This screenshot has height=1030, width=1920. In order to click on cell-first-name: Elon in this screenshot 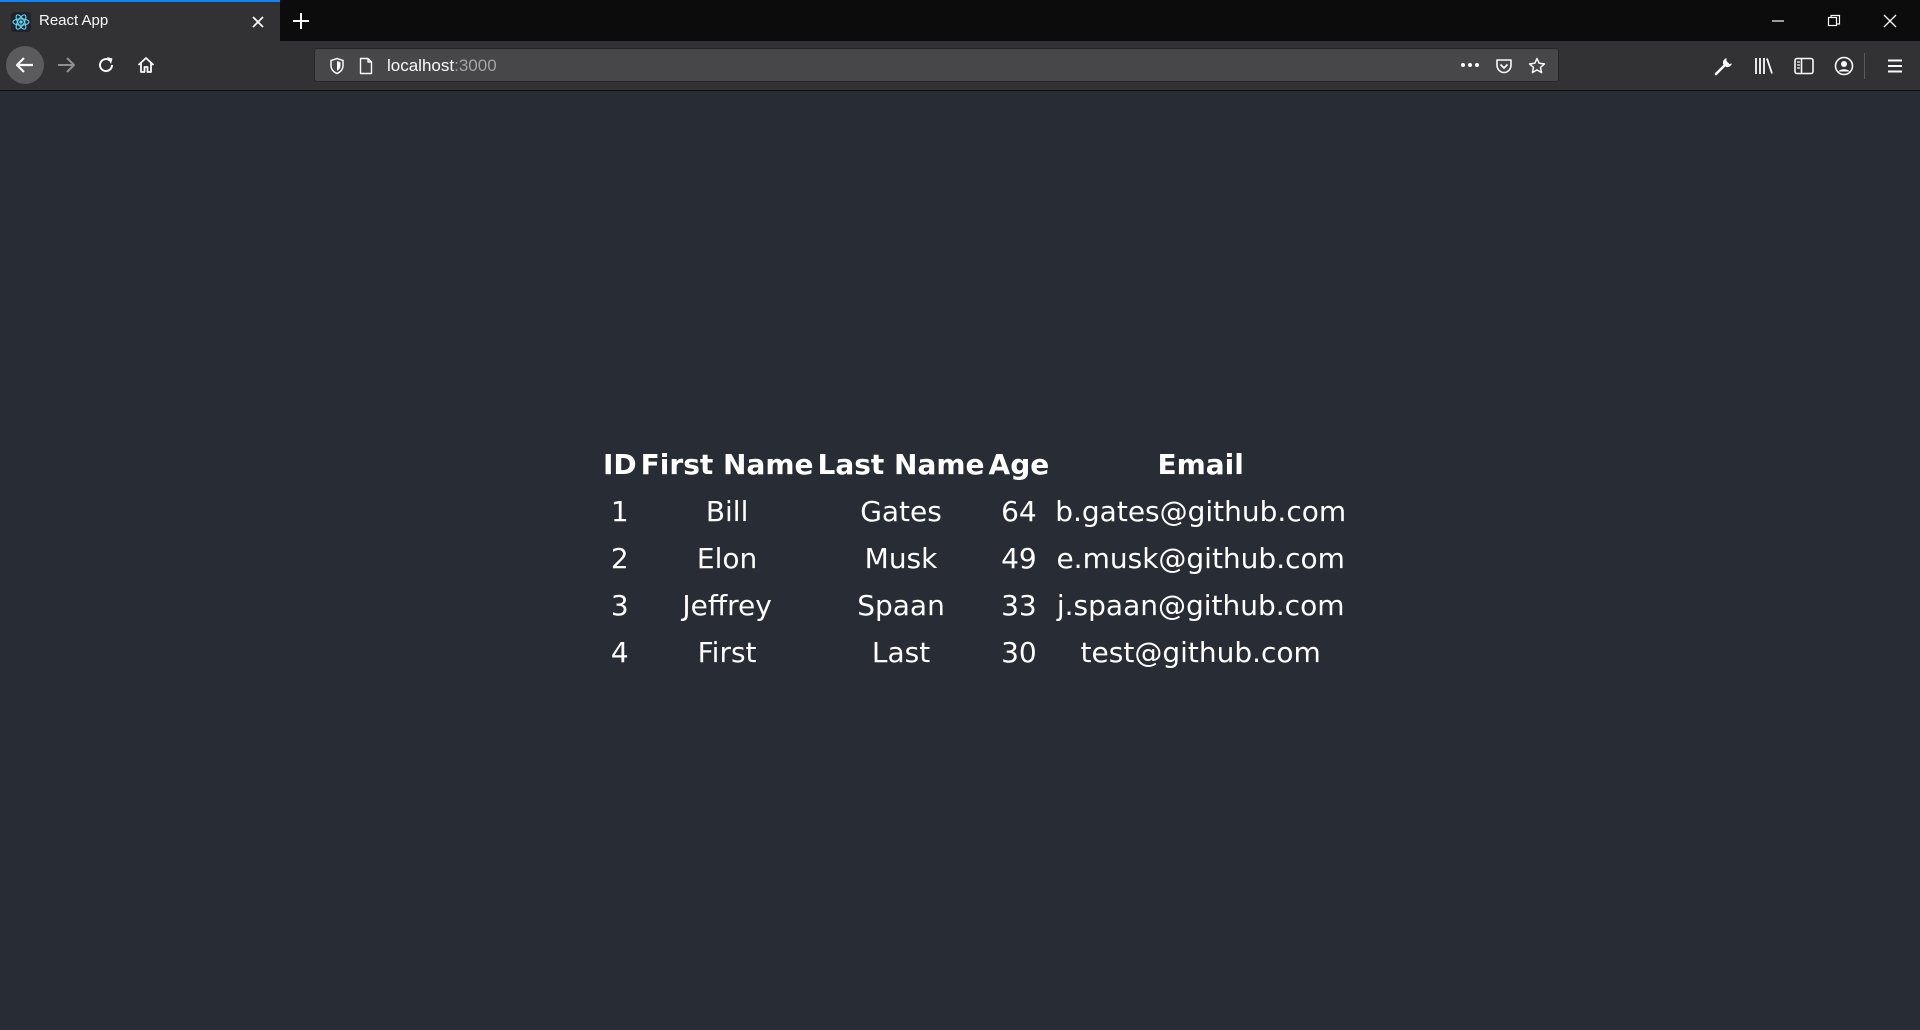, I will do `click(727, 558)`.